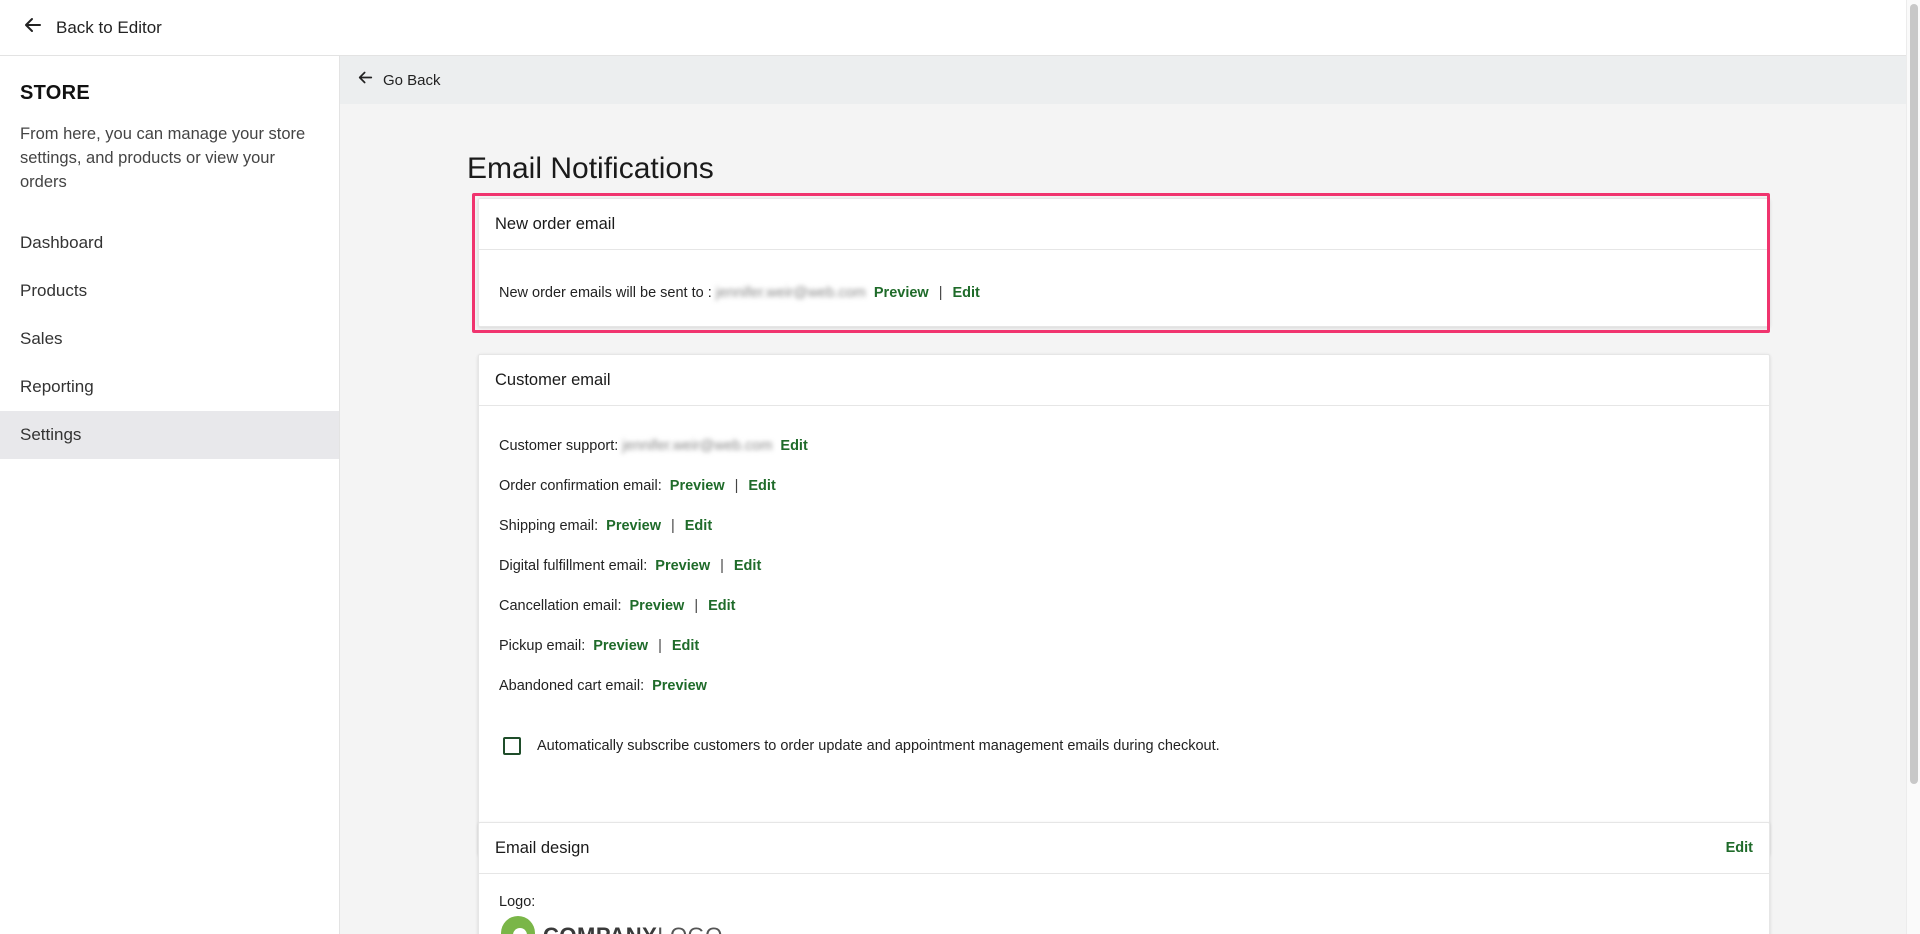 The width and height of the screenshot is (1920, 934). What do you see at coordinates (682, 566) in the screenshot?
I see `digital-fulfillment-preview-link: Preview` at bounding box center [682, 566].